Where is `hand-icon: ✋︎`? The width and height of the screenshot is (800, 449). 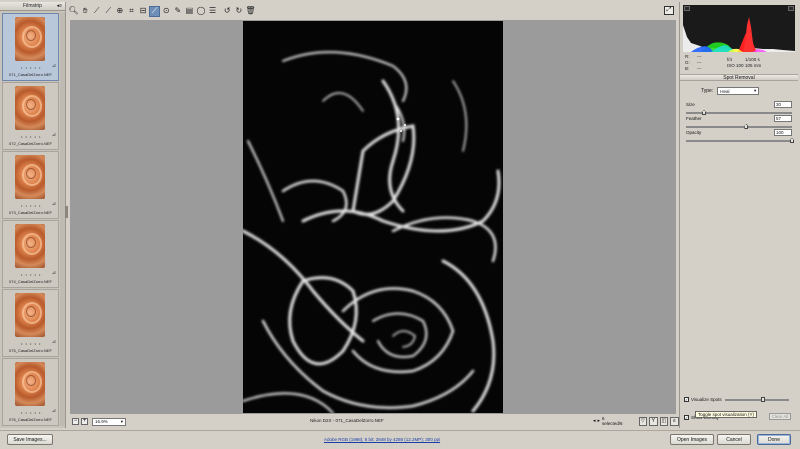 hand-icon: ✋︎ is located at coordinates (85, 11).